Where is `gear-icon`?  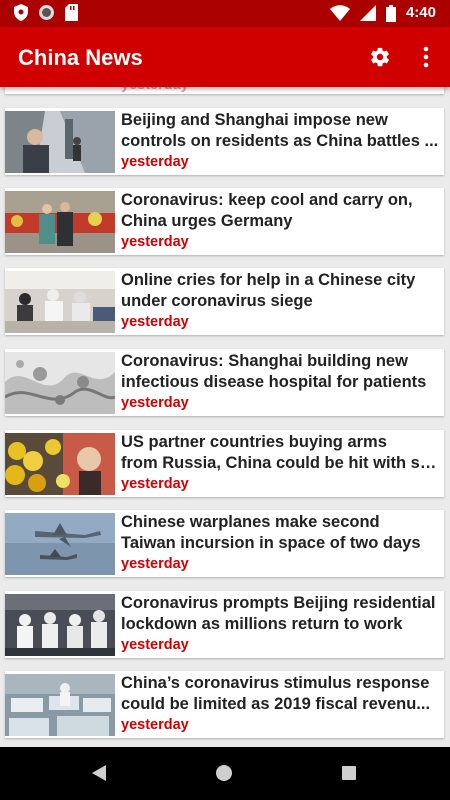 gear-icon is located at coordinates (380, 57).